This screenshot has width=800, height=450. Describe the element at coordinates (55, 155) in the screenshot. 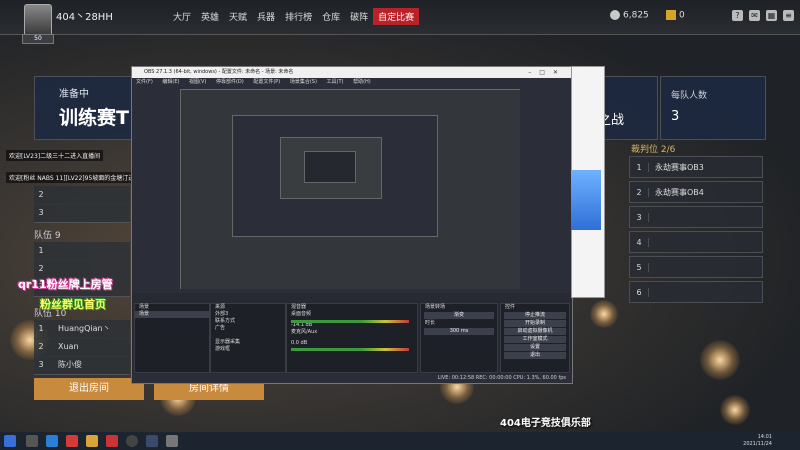

I see `chat-message: 欢迎[LV23]二级三十二进入直播间` at that location.